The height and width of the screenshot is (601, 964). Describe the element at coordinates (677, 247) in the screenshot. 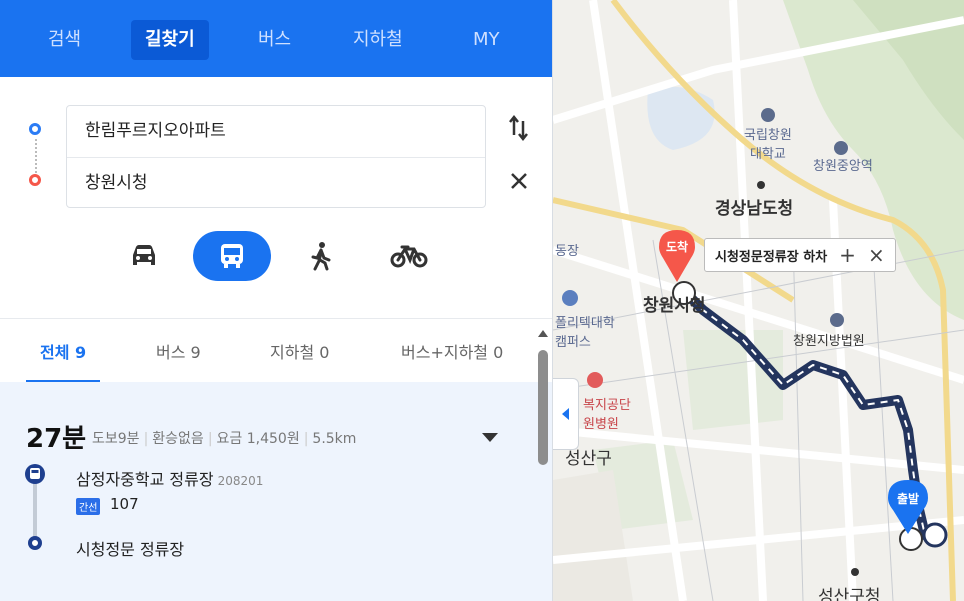

I see `arrival-label: 도착` at that location.